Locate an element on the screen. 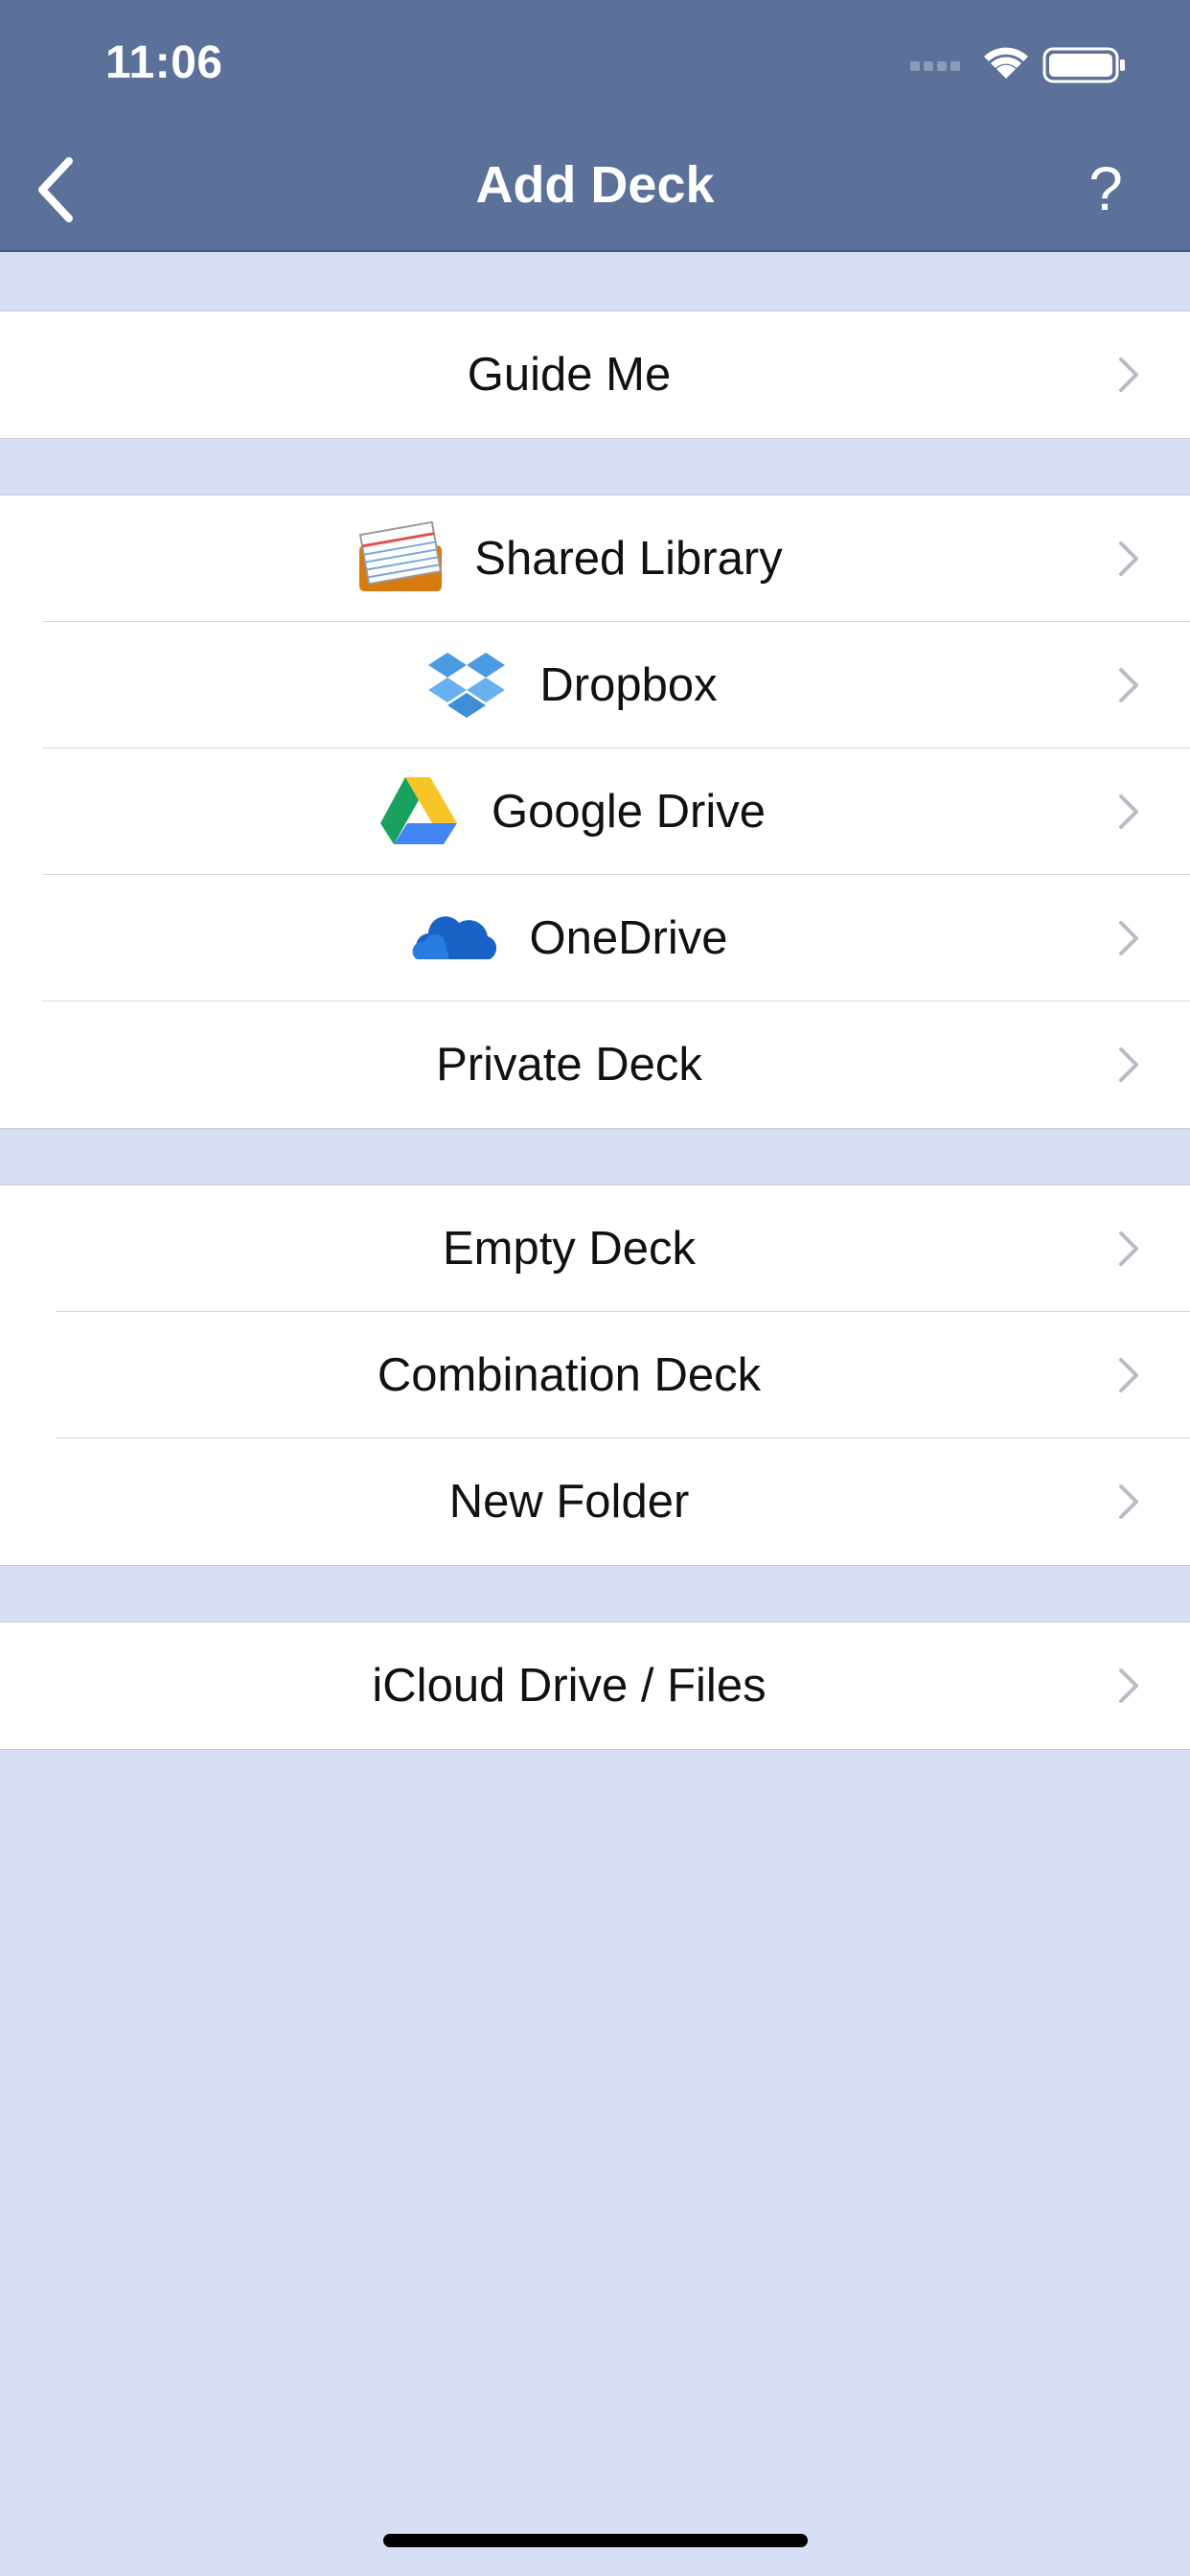  dropbox-row: Dropbox is located at coordinates (595, 685).